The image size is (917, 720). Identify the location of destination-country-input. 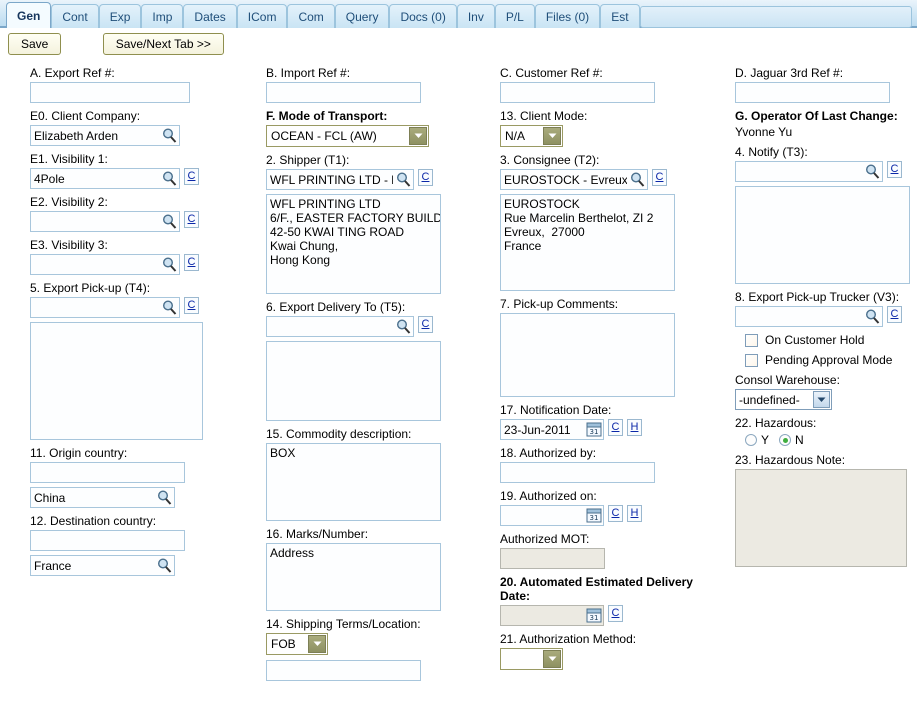
(102, 565).